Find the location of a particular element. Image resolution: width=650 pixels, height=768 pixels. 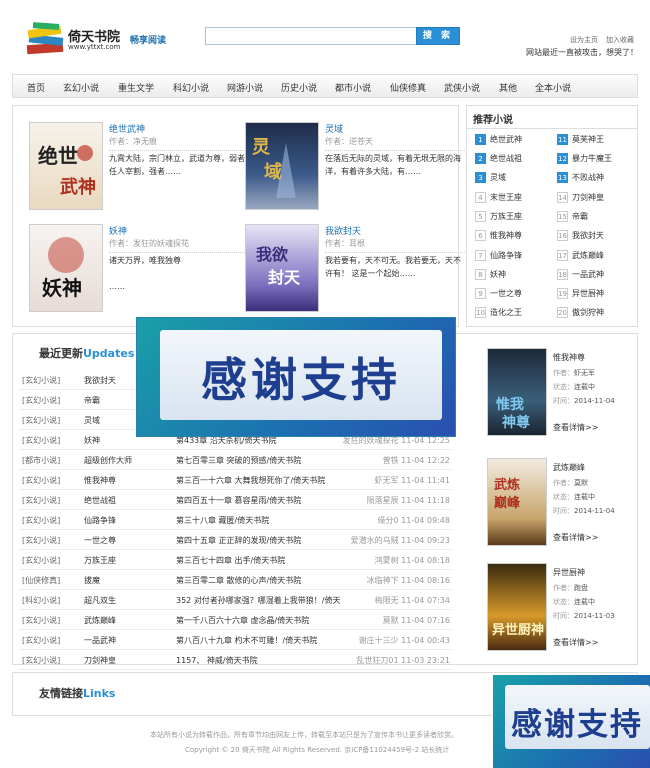

recommend-item: 8 妖神 is located at coordinates (490, 274).